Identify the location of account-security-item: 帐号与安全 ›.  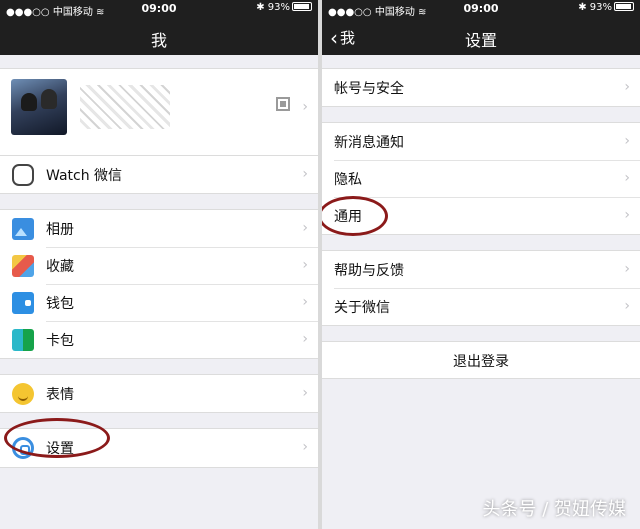
(481, 87).